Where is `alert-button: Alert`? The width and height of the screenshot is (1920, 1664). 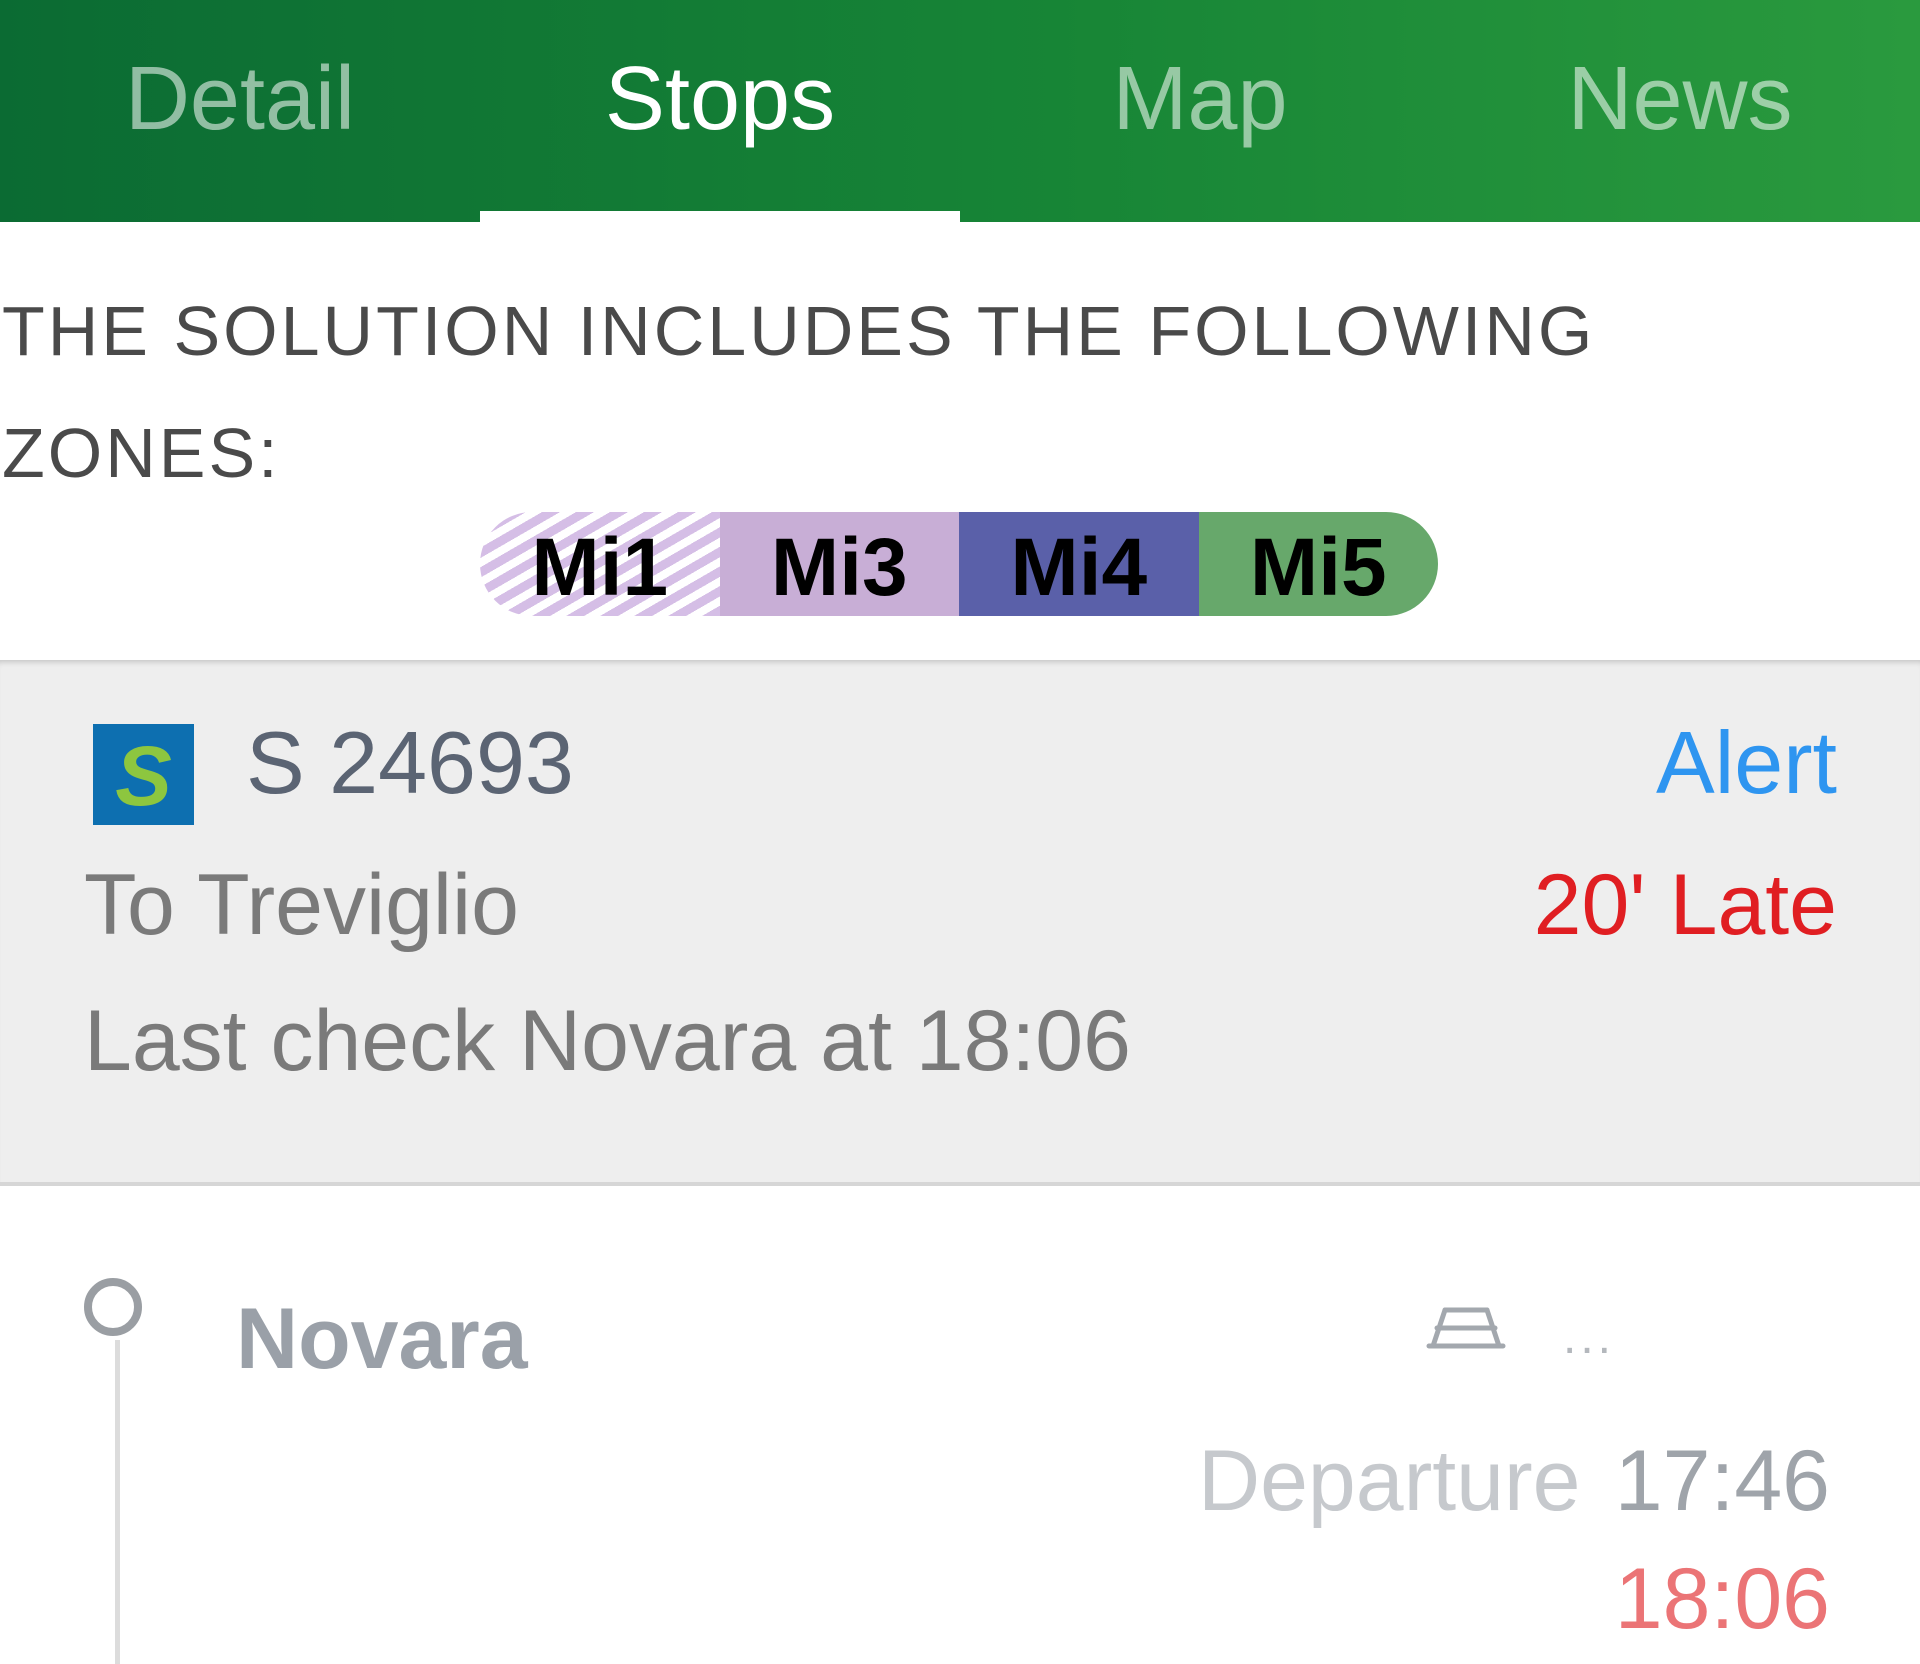 alert-button: Alert is located at coordinates (1746, 763).